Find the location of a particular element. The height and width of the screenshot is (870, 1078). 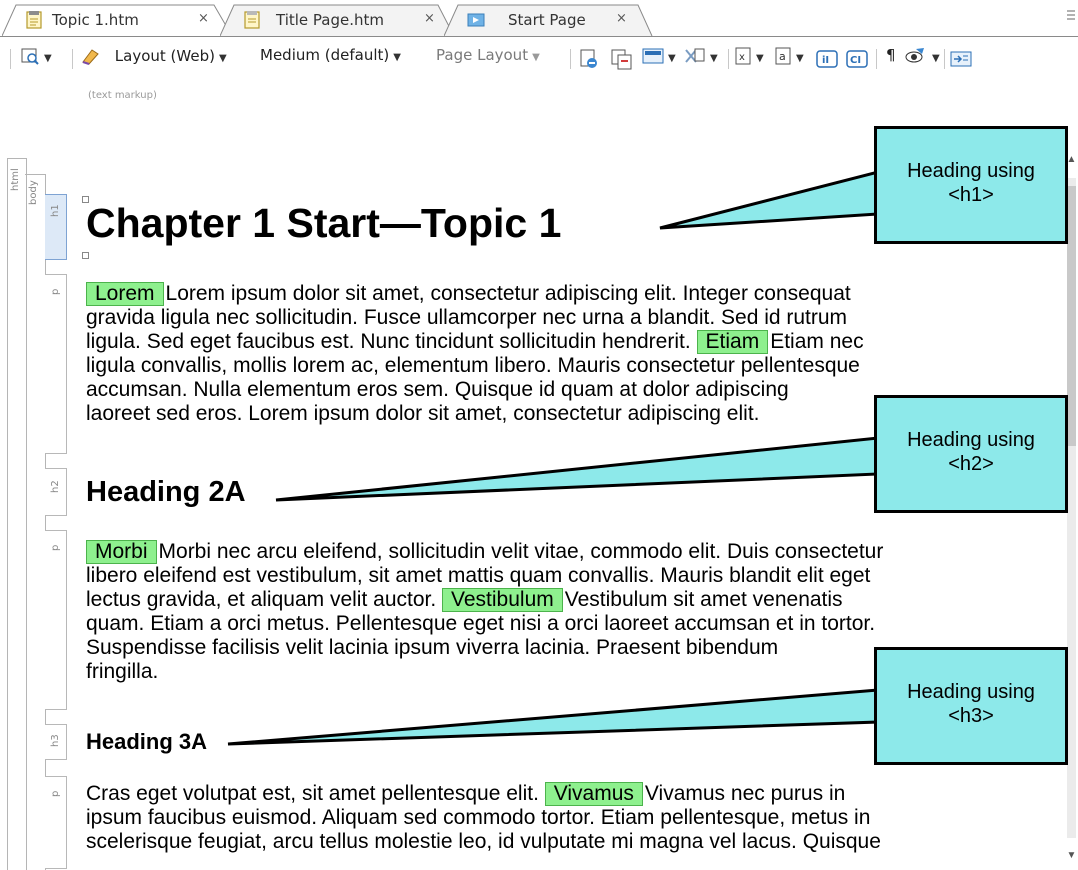

structure-bar-html: html is located at coordinates (17, 514).